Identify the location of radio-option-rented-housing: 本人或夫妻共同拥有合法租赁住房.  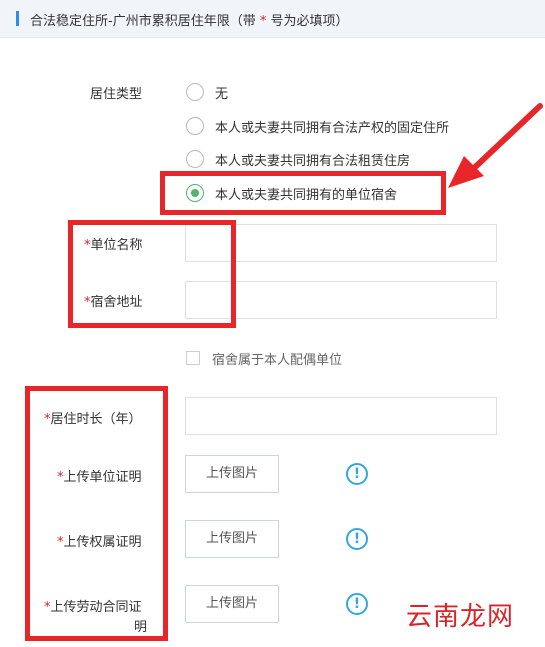
(298, 159).